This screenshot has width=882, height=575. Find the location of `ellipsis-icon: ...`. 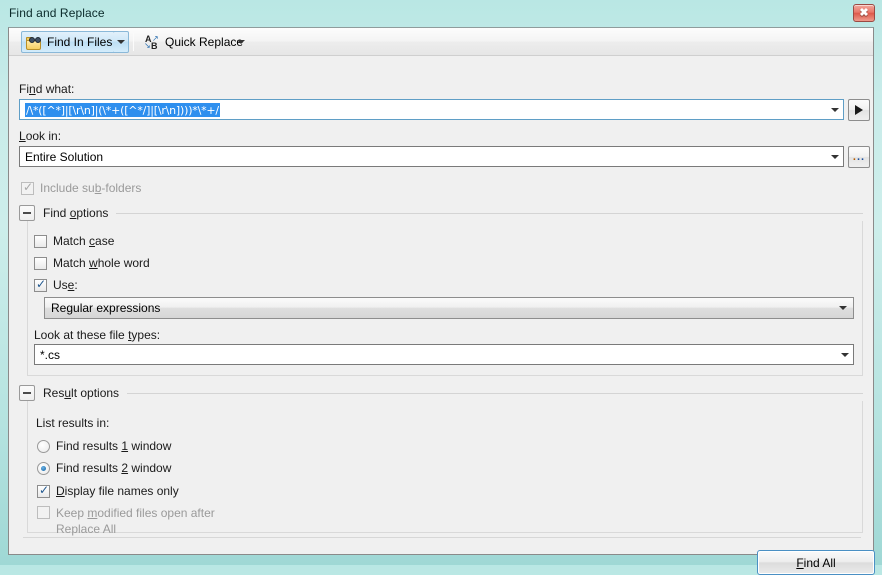

ellipsis-icon: ... is located at coordinates (859, 157).